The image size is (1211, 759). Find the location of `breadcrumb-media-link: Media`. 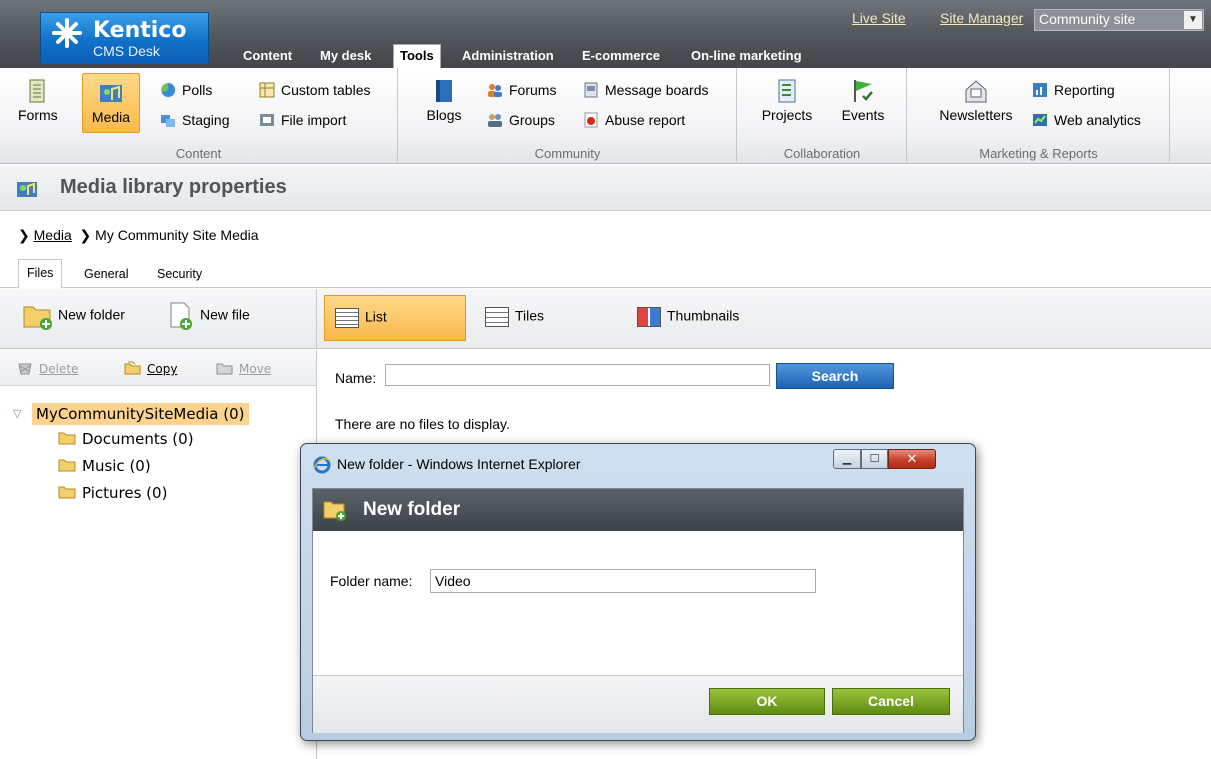

breadcrumb-media-link: Media is located at coordinates (53, 235).